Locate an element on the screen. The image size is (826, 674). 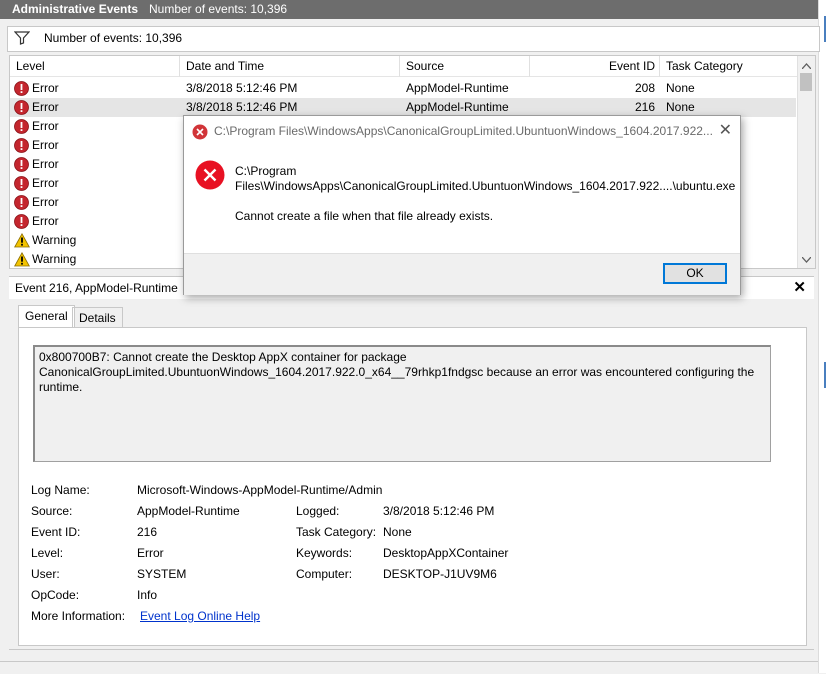
dialog-footer: OK is located at coordinates (462, 274).